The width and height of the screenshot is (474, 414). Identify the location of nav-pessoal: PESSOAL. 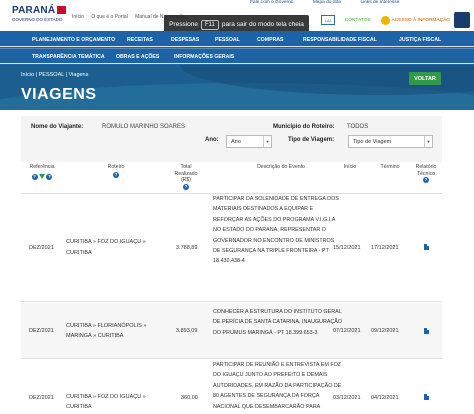
(227, 40).